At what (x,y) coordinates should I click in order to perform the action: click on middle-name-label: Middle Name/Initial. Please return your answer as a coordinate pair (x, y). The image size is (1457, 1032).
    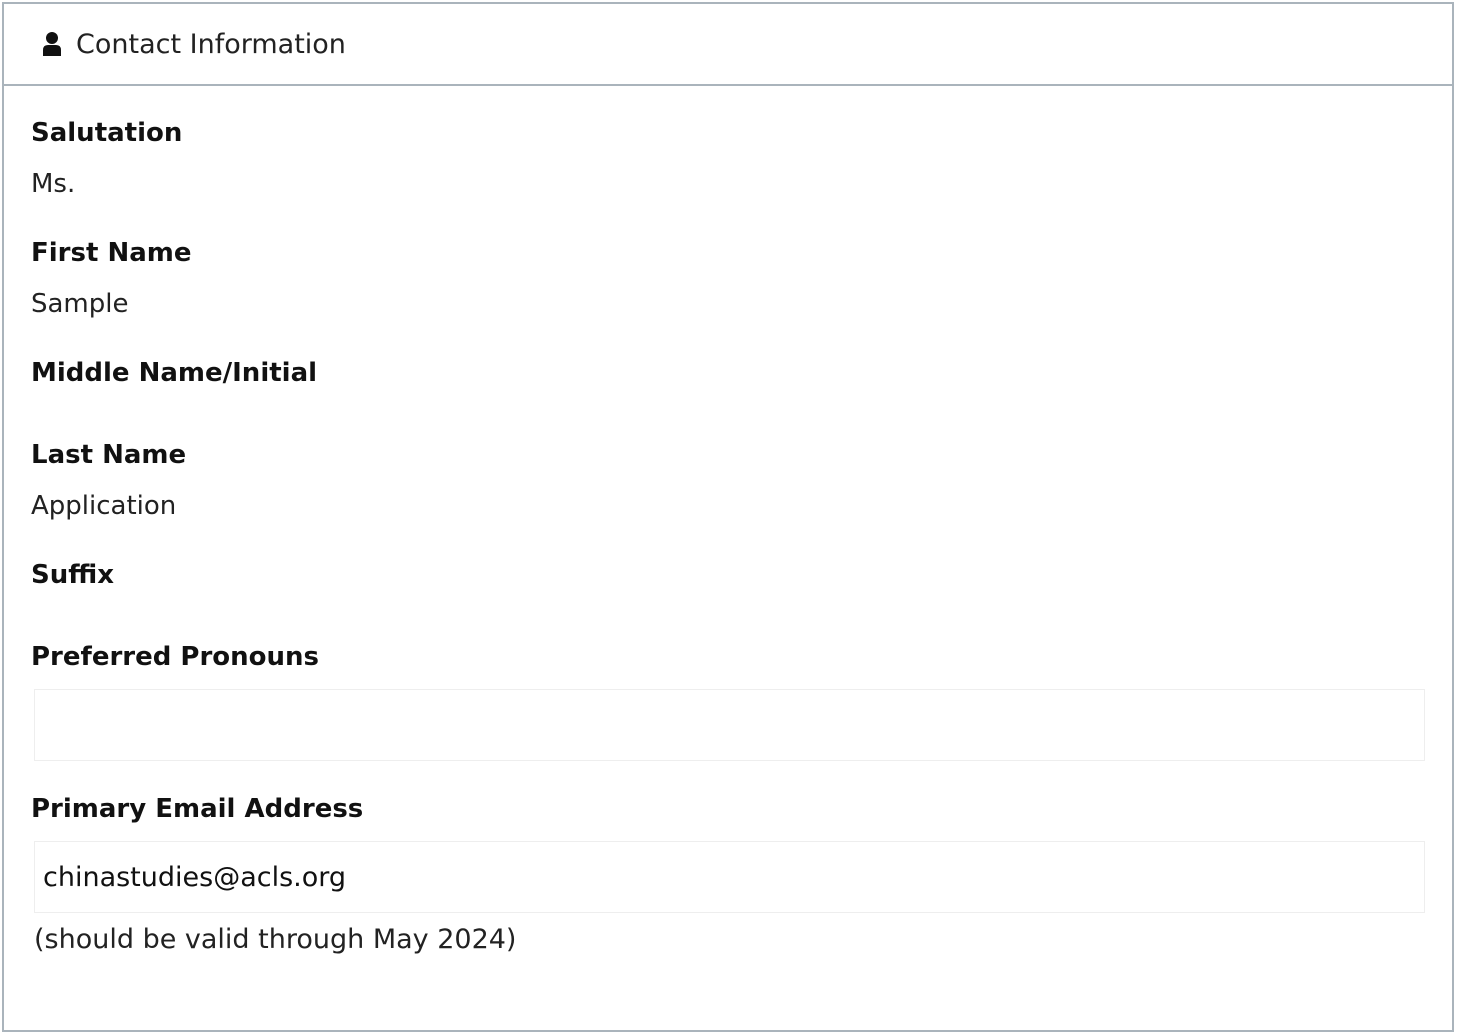
    Looking at the image, I should click on (174, 373).